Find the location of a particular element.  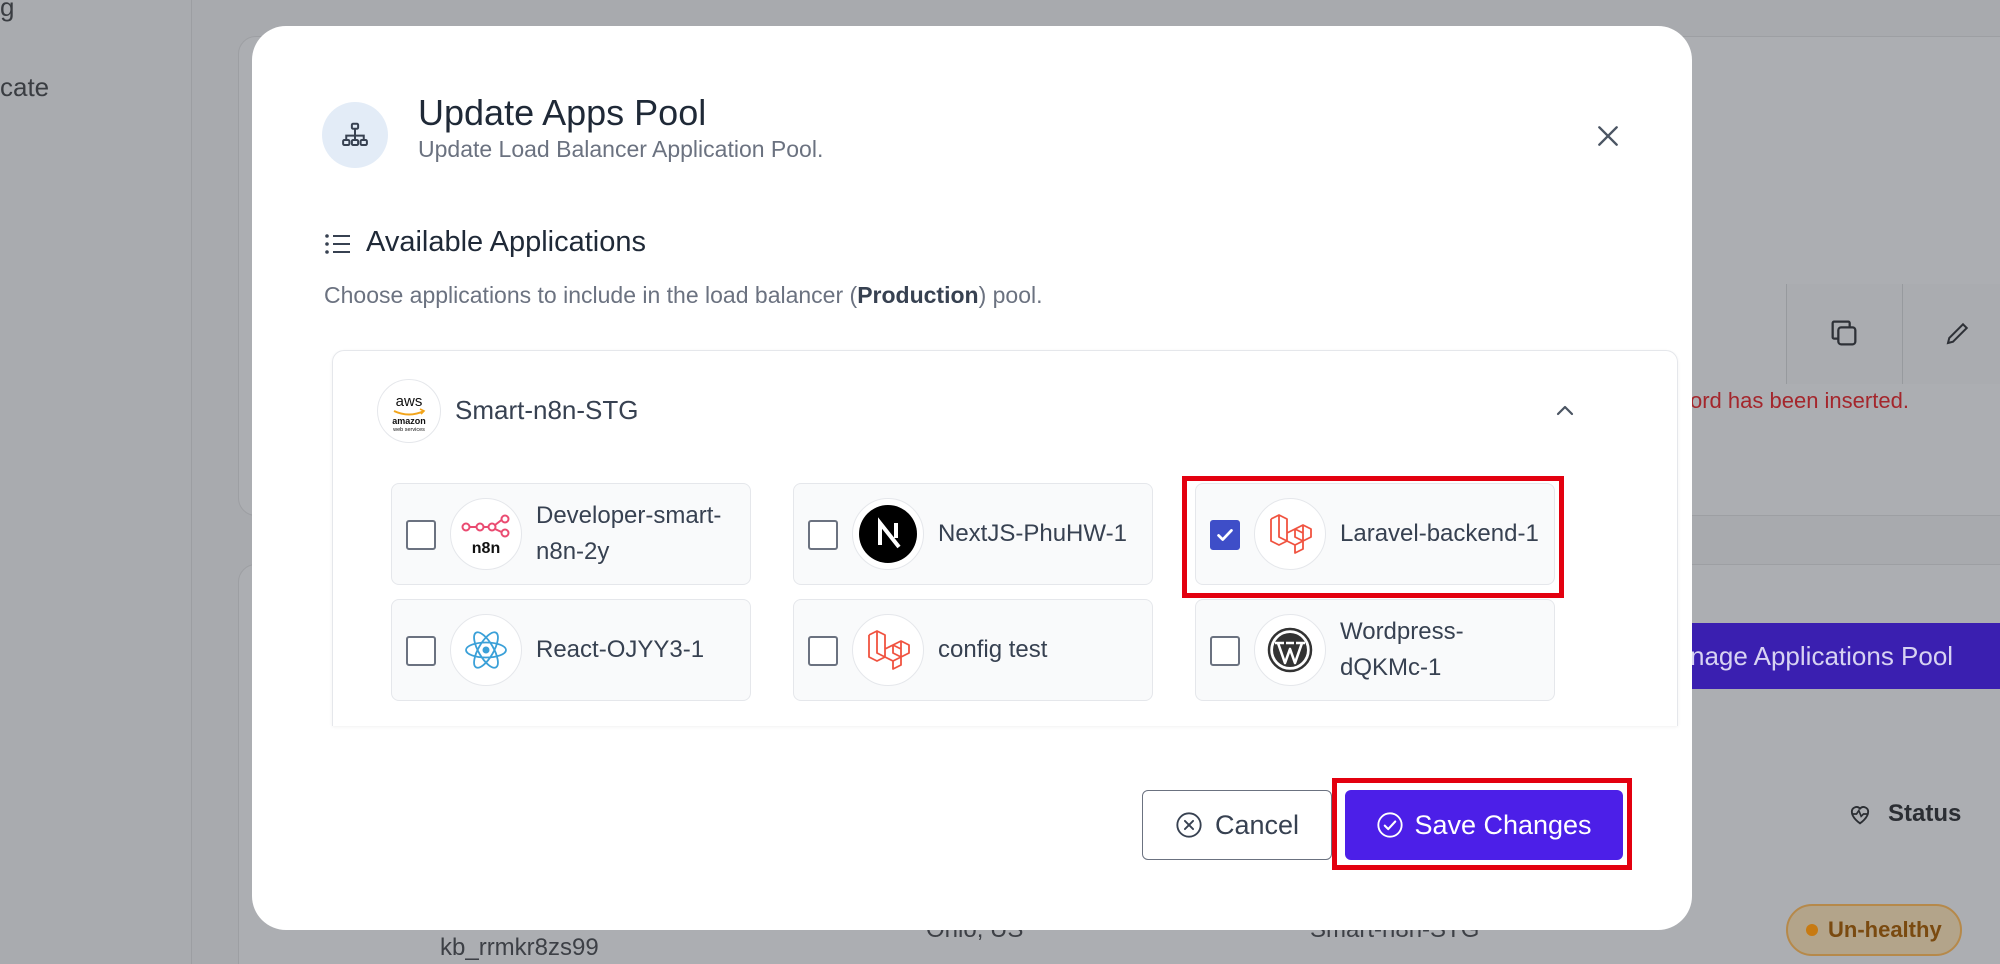

app-card: NextJS-PhuHW-1 is located at coordinates (973, 534).